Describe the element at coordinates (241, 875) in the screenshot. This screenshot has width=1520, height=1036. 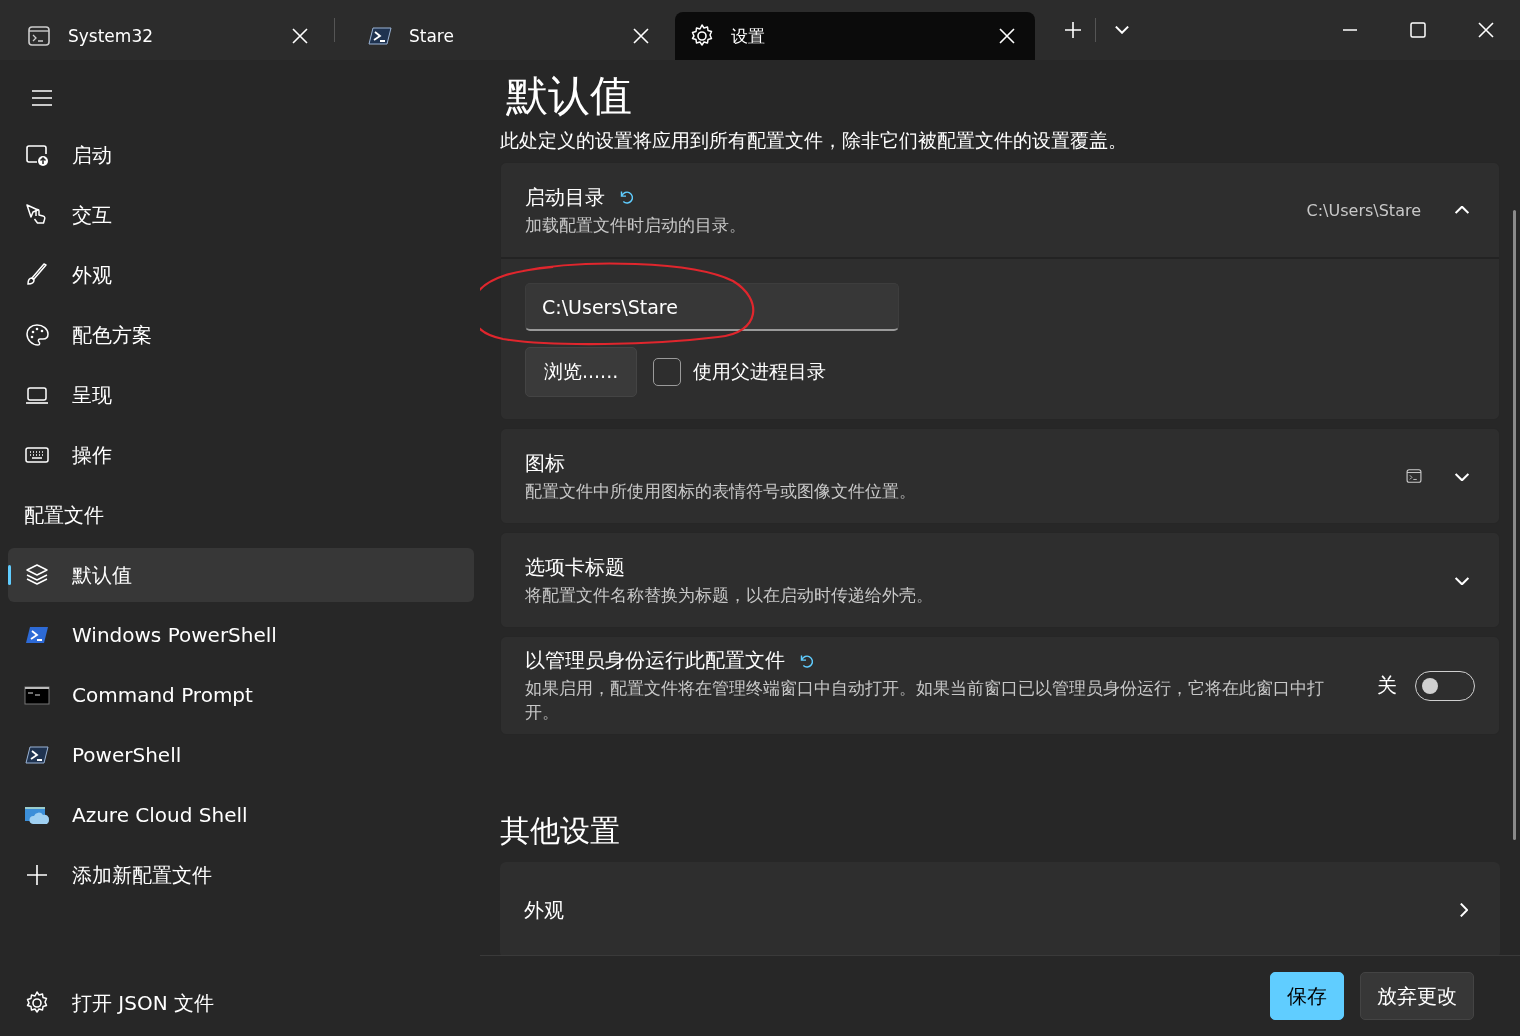
I see `sidebar-item: 添加新配置文件` at that location.